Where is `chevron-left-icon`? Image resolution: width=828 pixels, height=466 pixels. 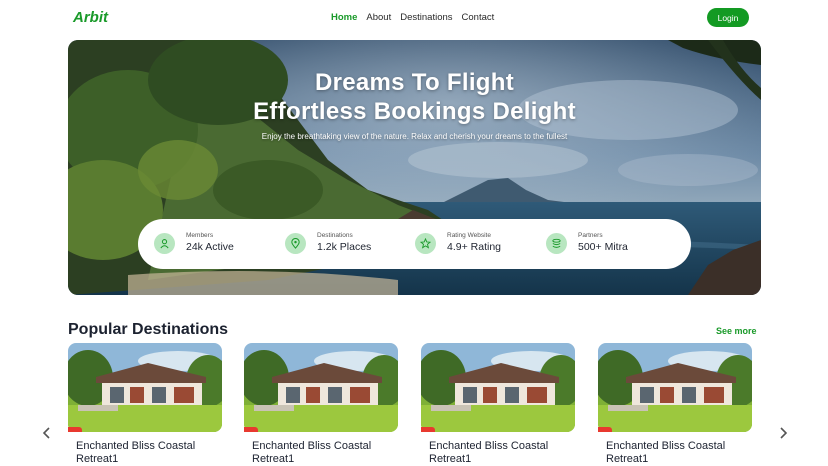 chevron-left-icon is located at coordinates (46, 433).